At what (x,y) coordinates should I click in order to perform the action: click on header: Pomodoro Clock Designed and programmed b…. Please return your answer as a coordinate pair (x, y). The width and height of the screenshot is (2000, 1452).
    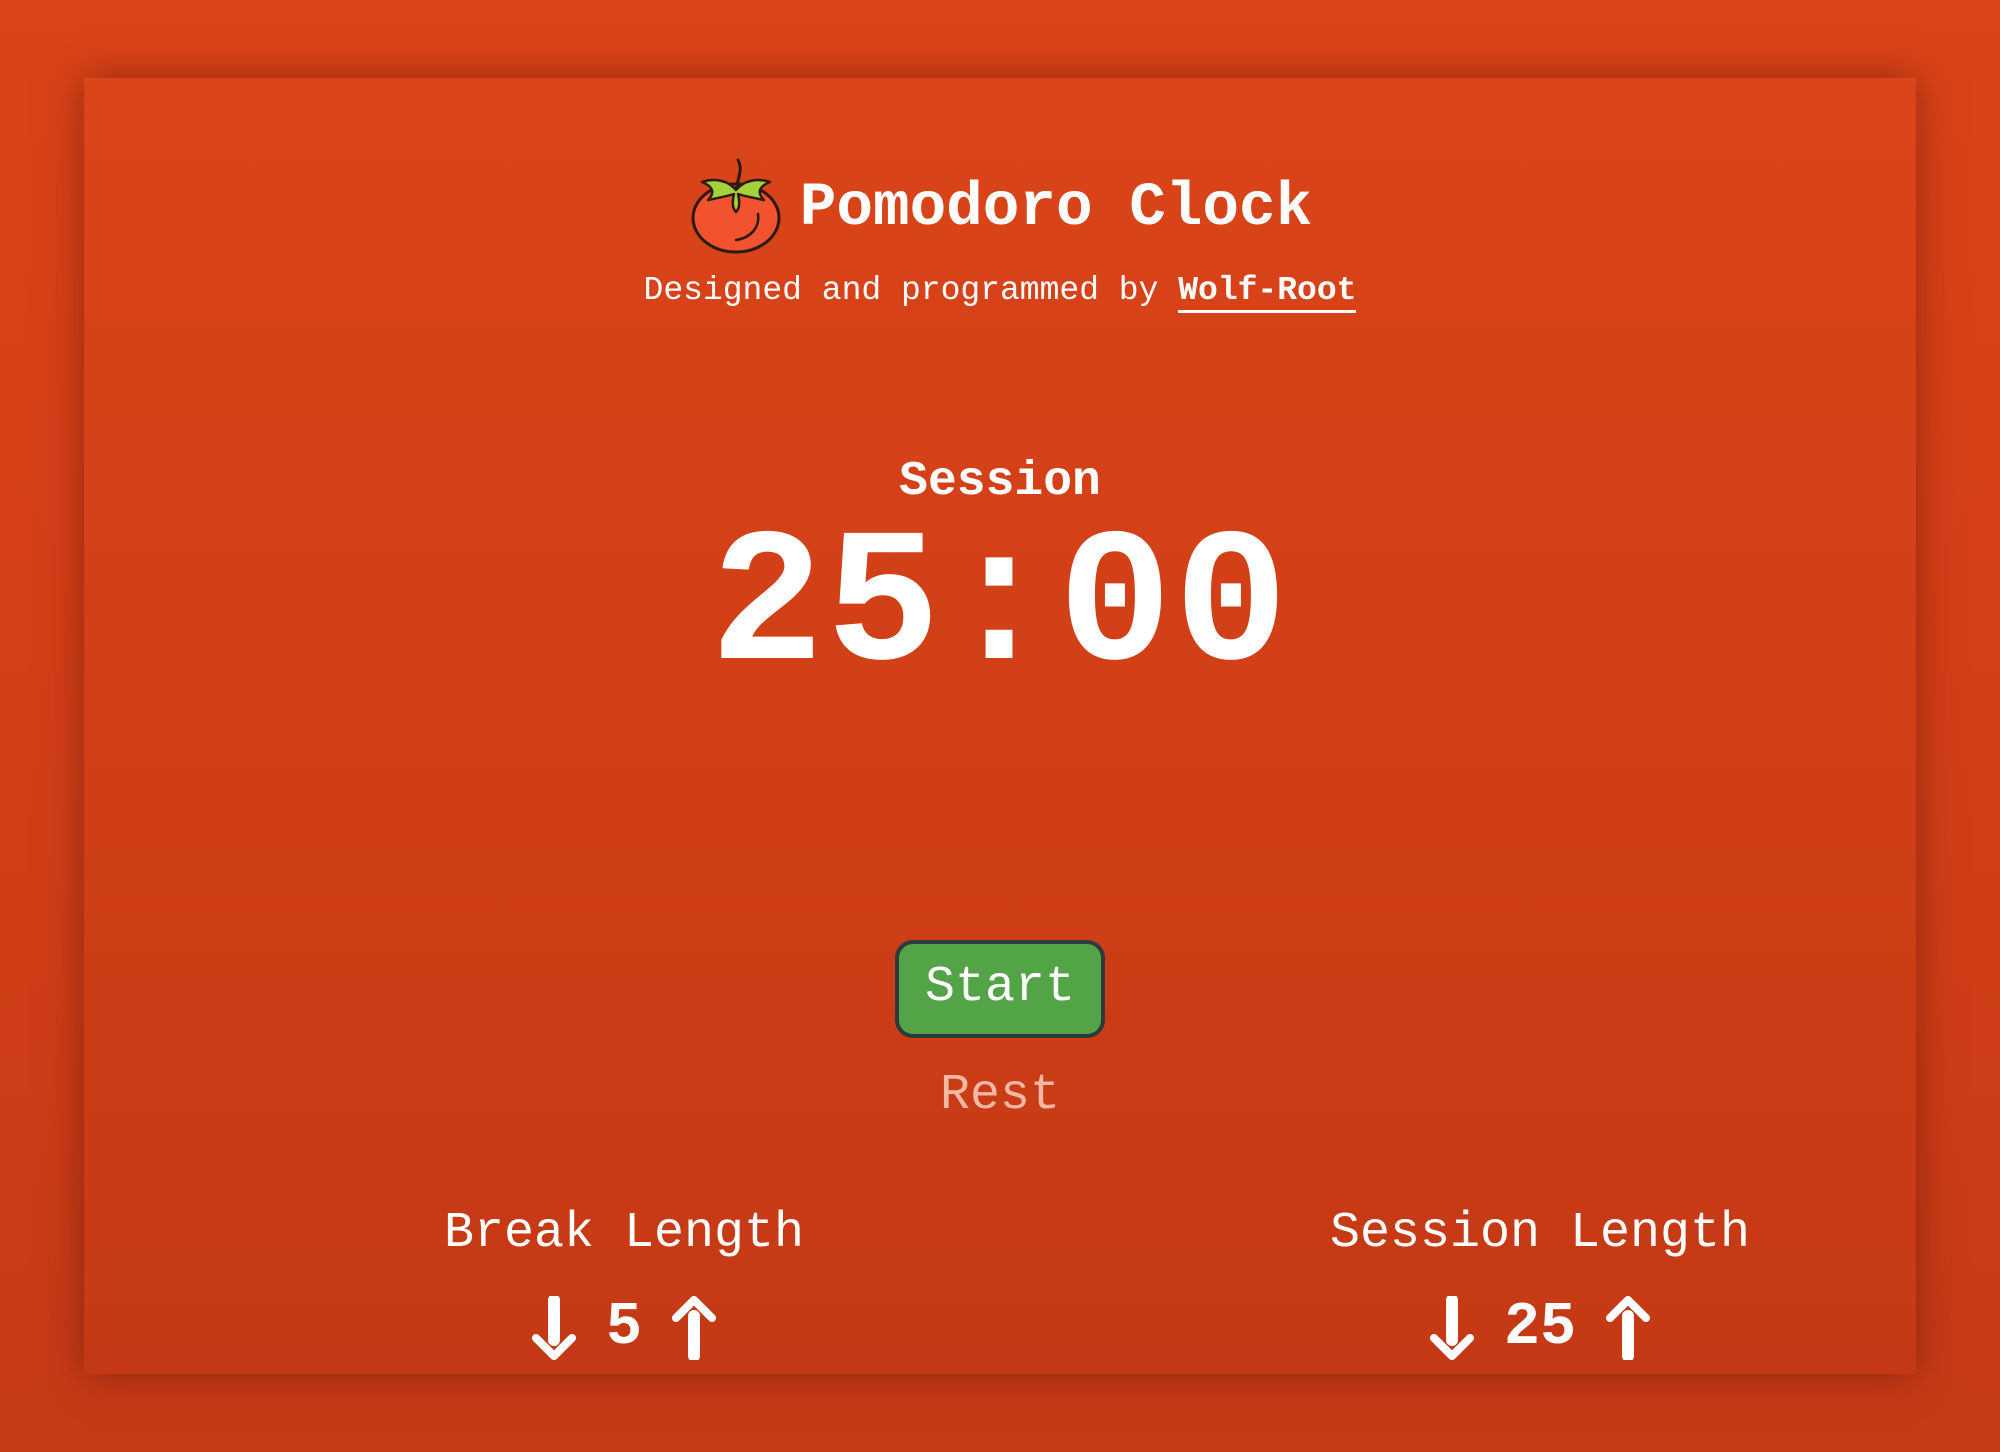
    Looking at the image, I should click on (1000, 234).